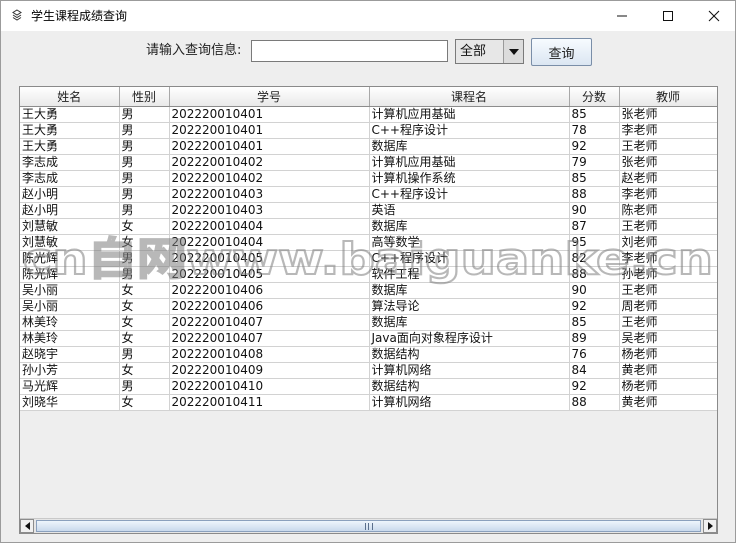 The image size is (736, 543). What do you see at coordinates (70, 130) in the screenshot?
I see `cell-name: 王大勇` at bounding box center [70, 130].